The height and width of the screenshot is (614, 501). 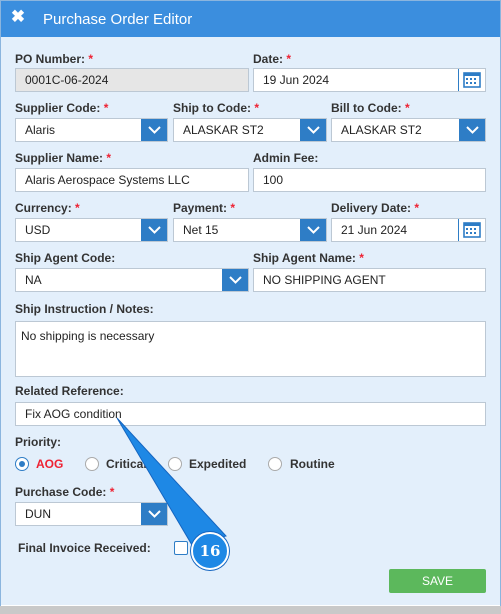 I want to click on priority-radio-routine, so click(x=275, y=464).